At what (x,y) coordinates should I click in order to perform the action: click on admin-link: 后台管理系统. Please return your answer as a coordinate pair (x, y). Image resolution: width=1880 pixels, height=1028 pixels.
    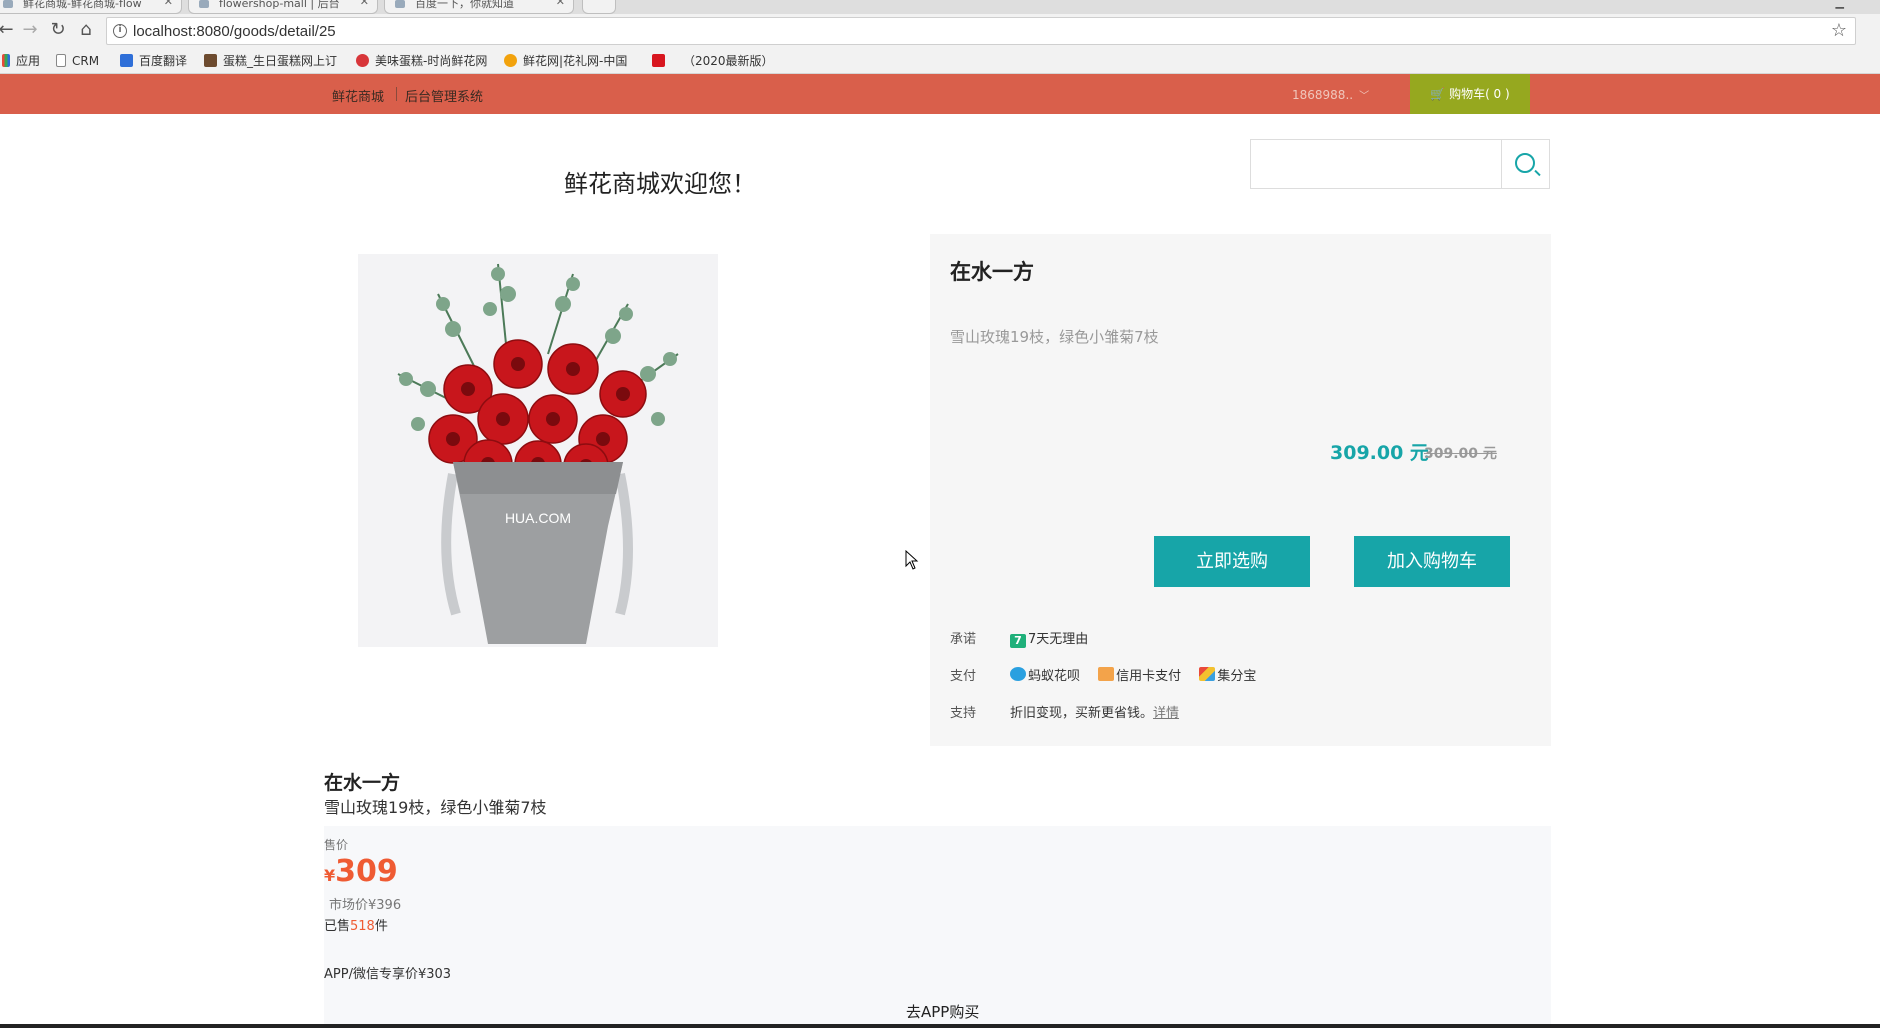
    Looking at the image, I should click on (444, 95).